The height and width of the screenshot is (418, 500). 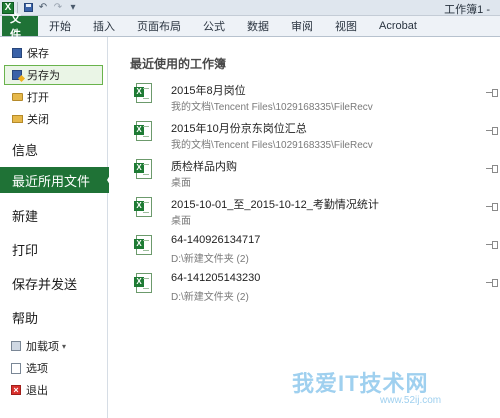 What do you see at coordinates (37, 391) in the screenshot?
I see `exit-label: 退出` at bounding box center [37, 391].